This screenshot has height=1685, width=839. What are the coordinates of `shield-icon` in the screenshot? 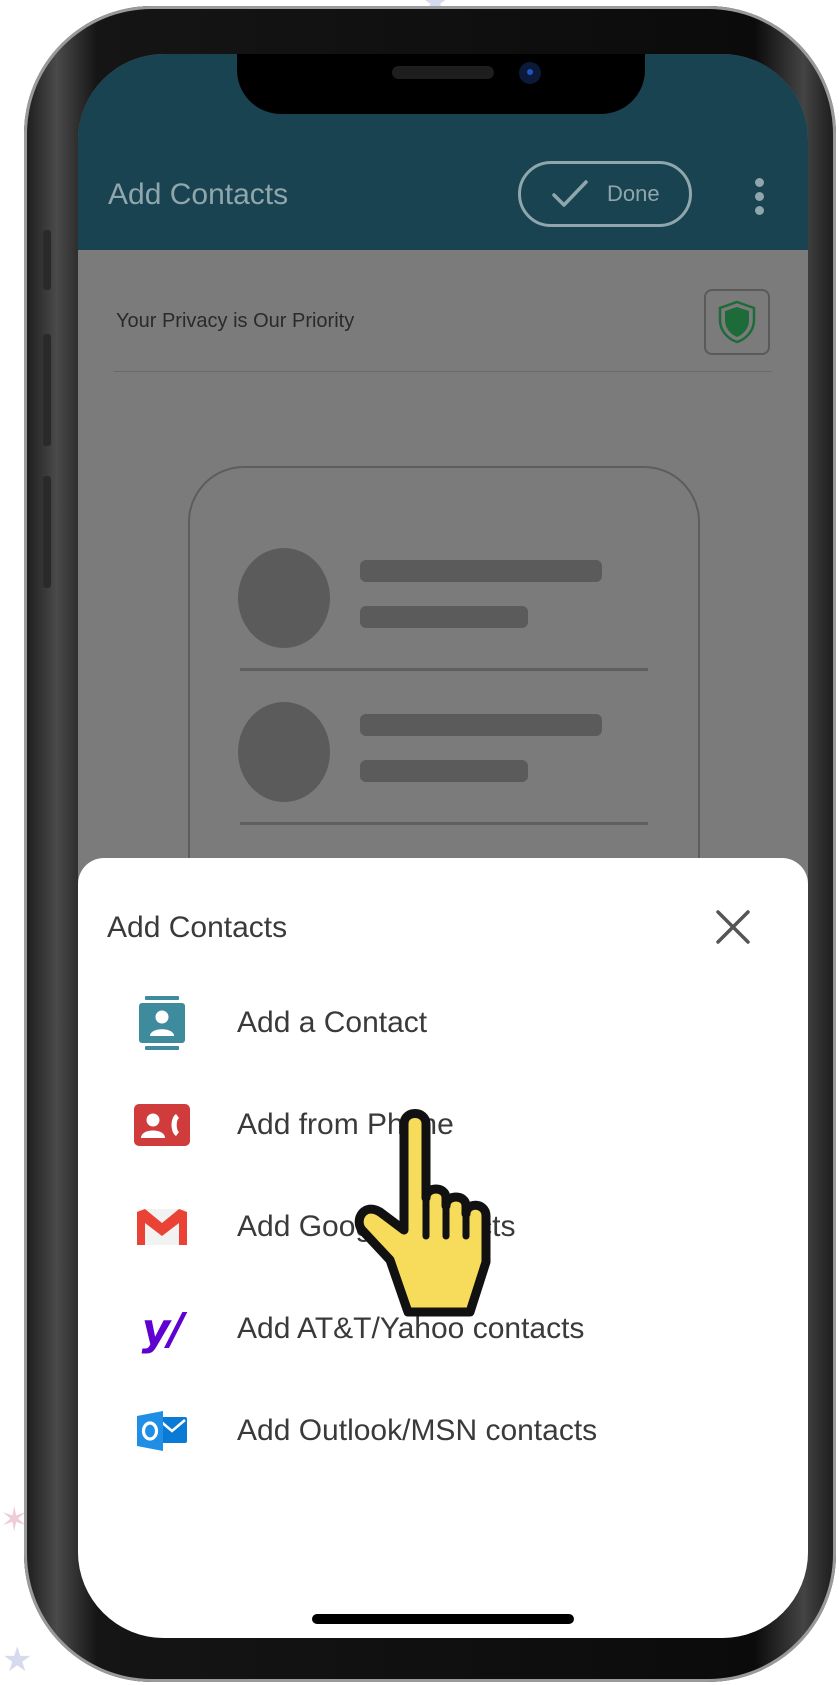 It's located at (737, 322).